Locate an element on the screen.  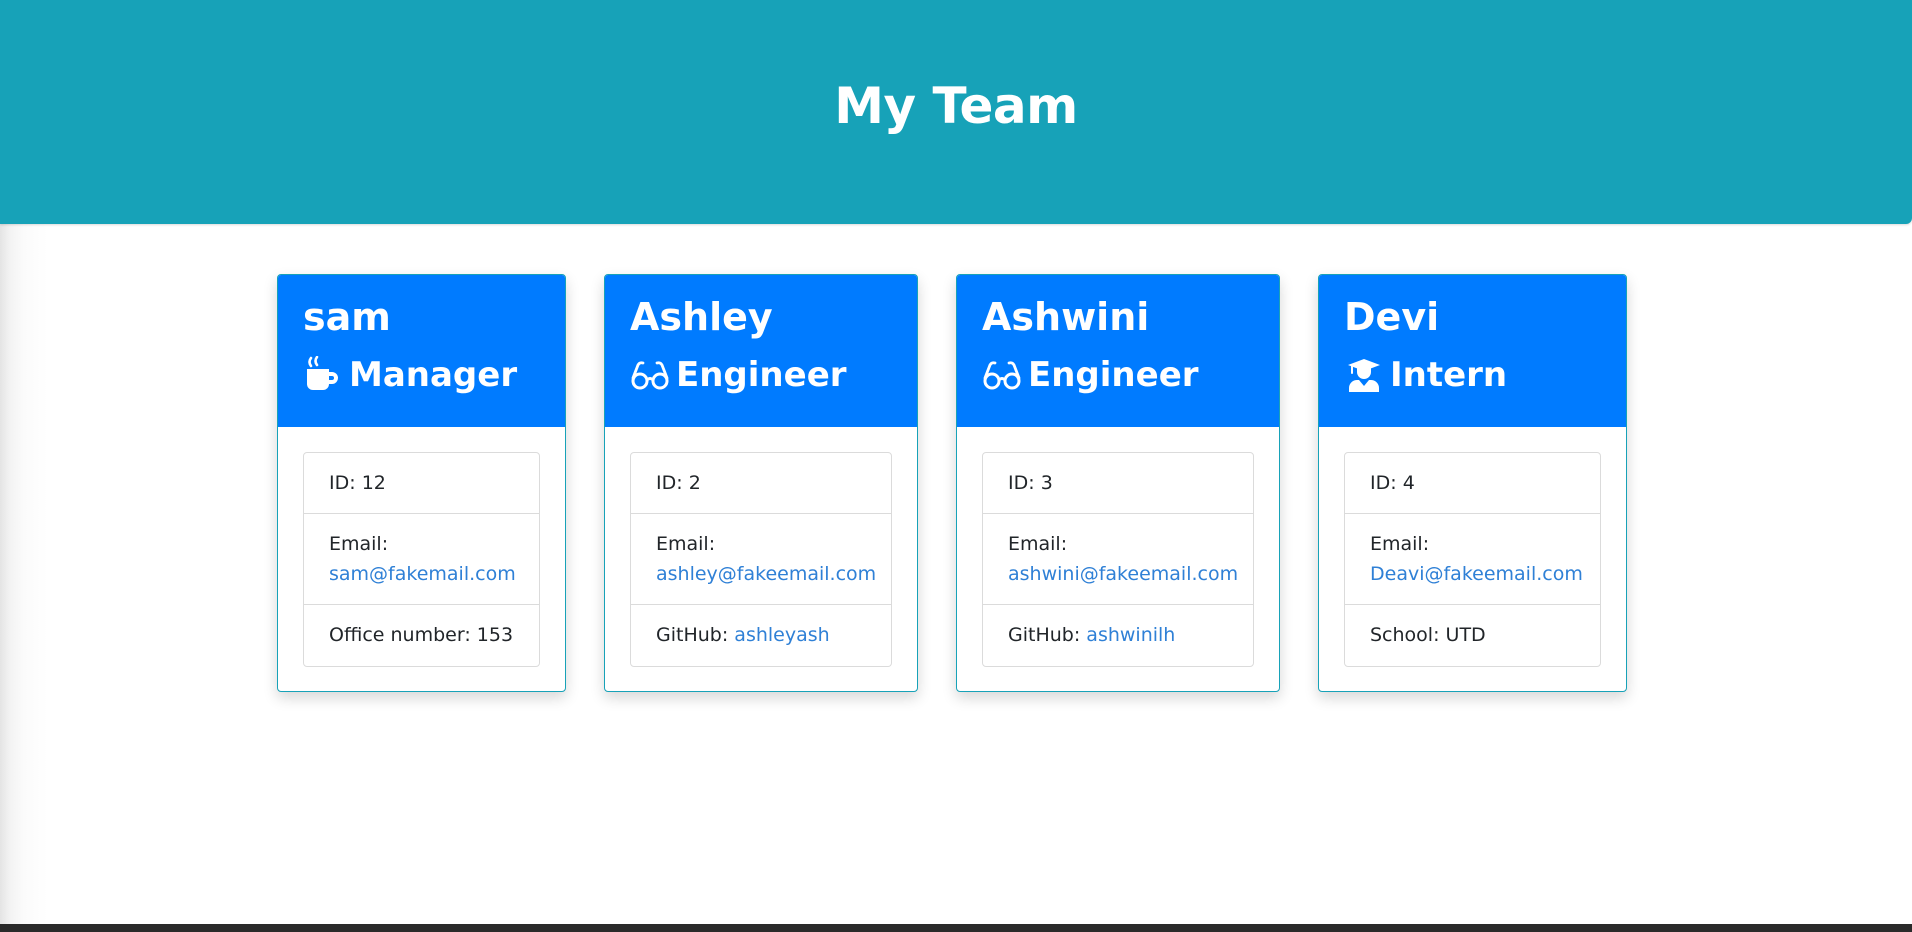
window-bottom-bar is located at coordinates (956, 928).